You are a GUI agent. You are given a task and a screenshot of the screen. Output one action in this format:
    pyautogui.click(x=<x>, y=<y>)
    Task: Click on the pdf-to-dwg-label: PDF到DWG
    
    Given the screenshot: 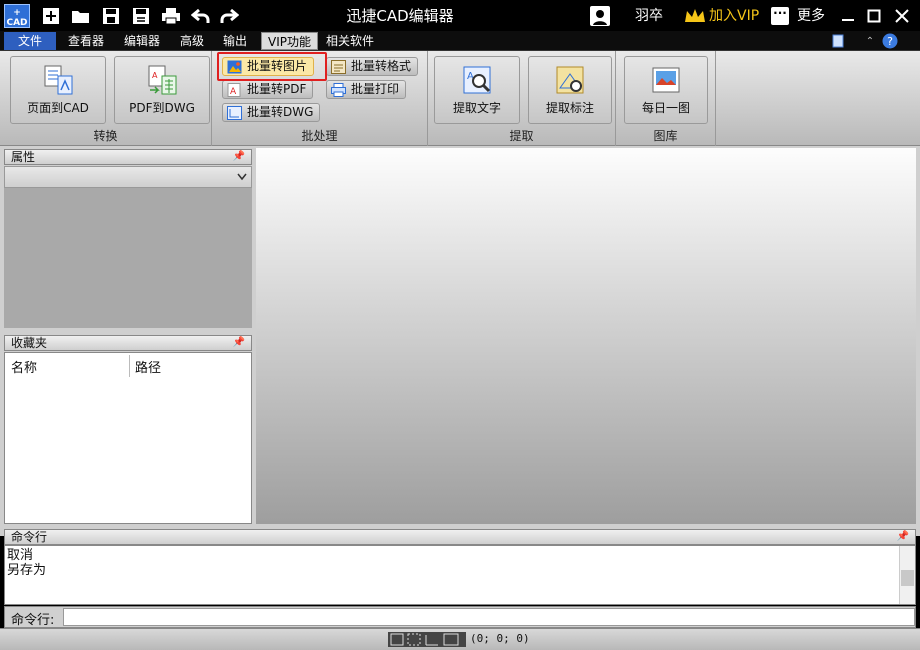 What is the action you would take?
    pyautogui.click(x=162, y=108)
    